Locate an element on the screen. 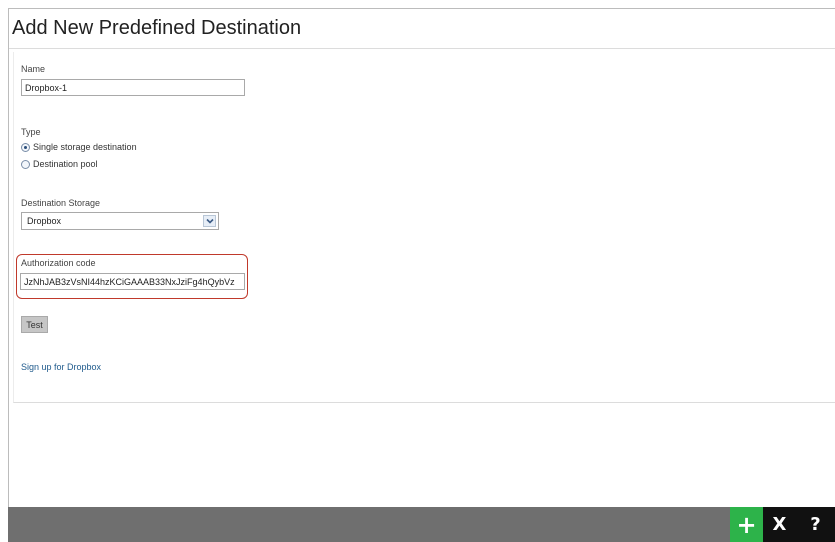  test-button: Test is located at coordinates (34, 324).